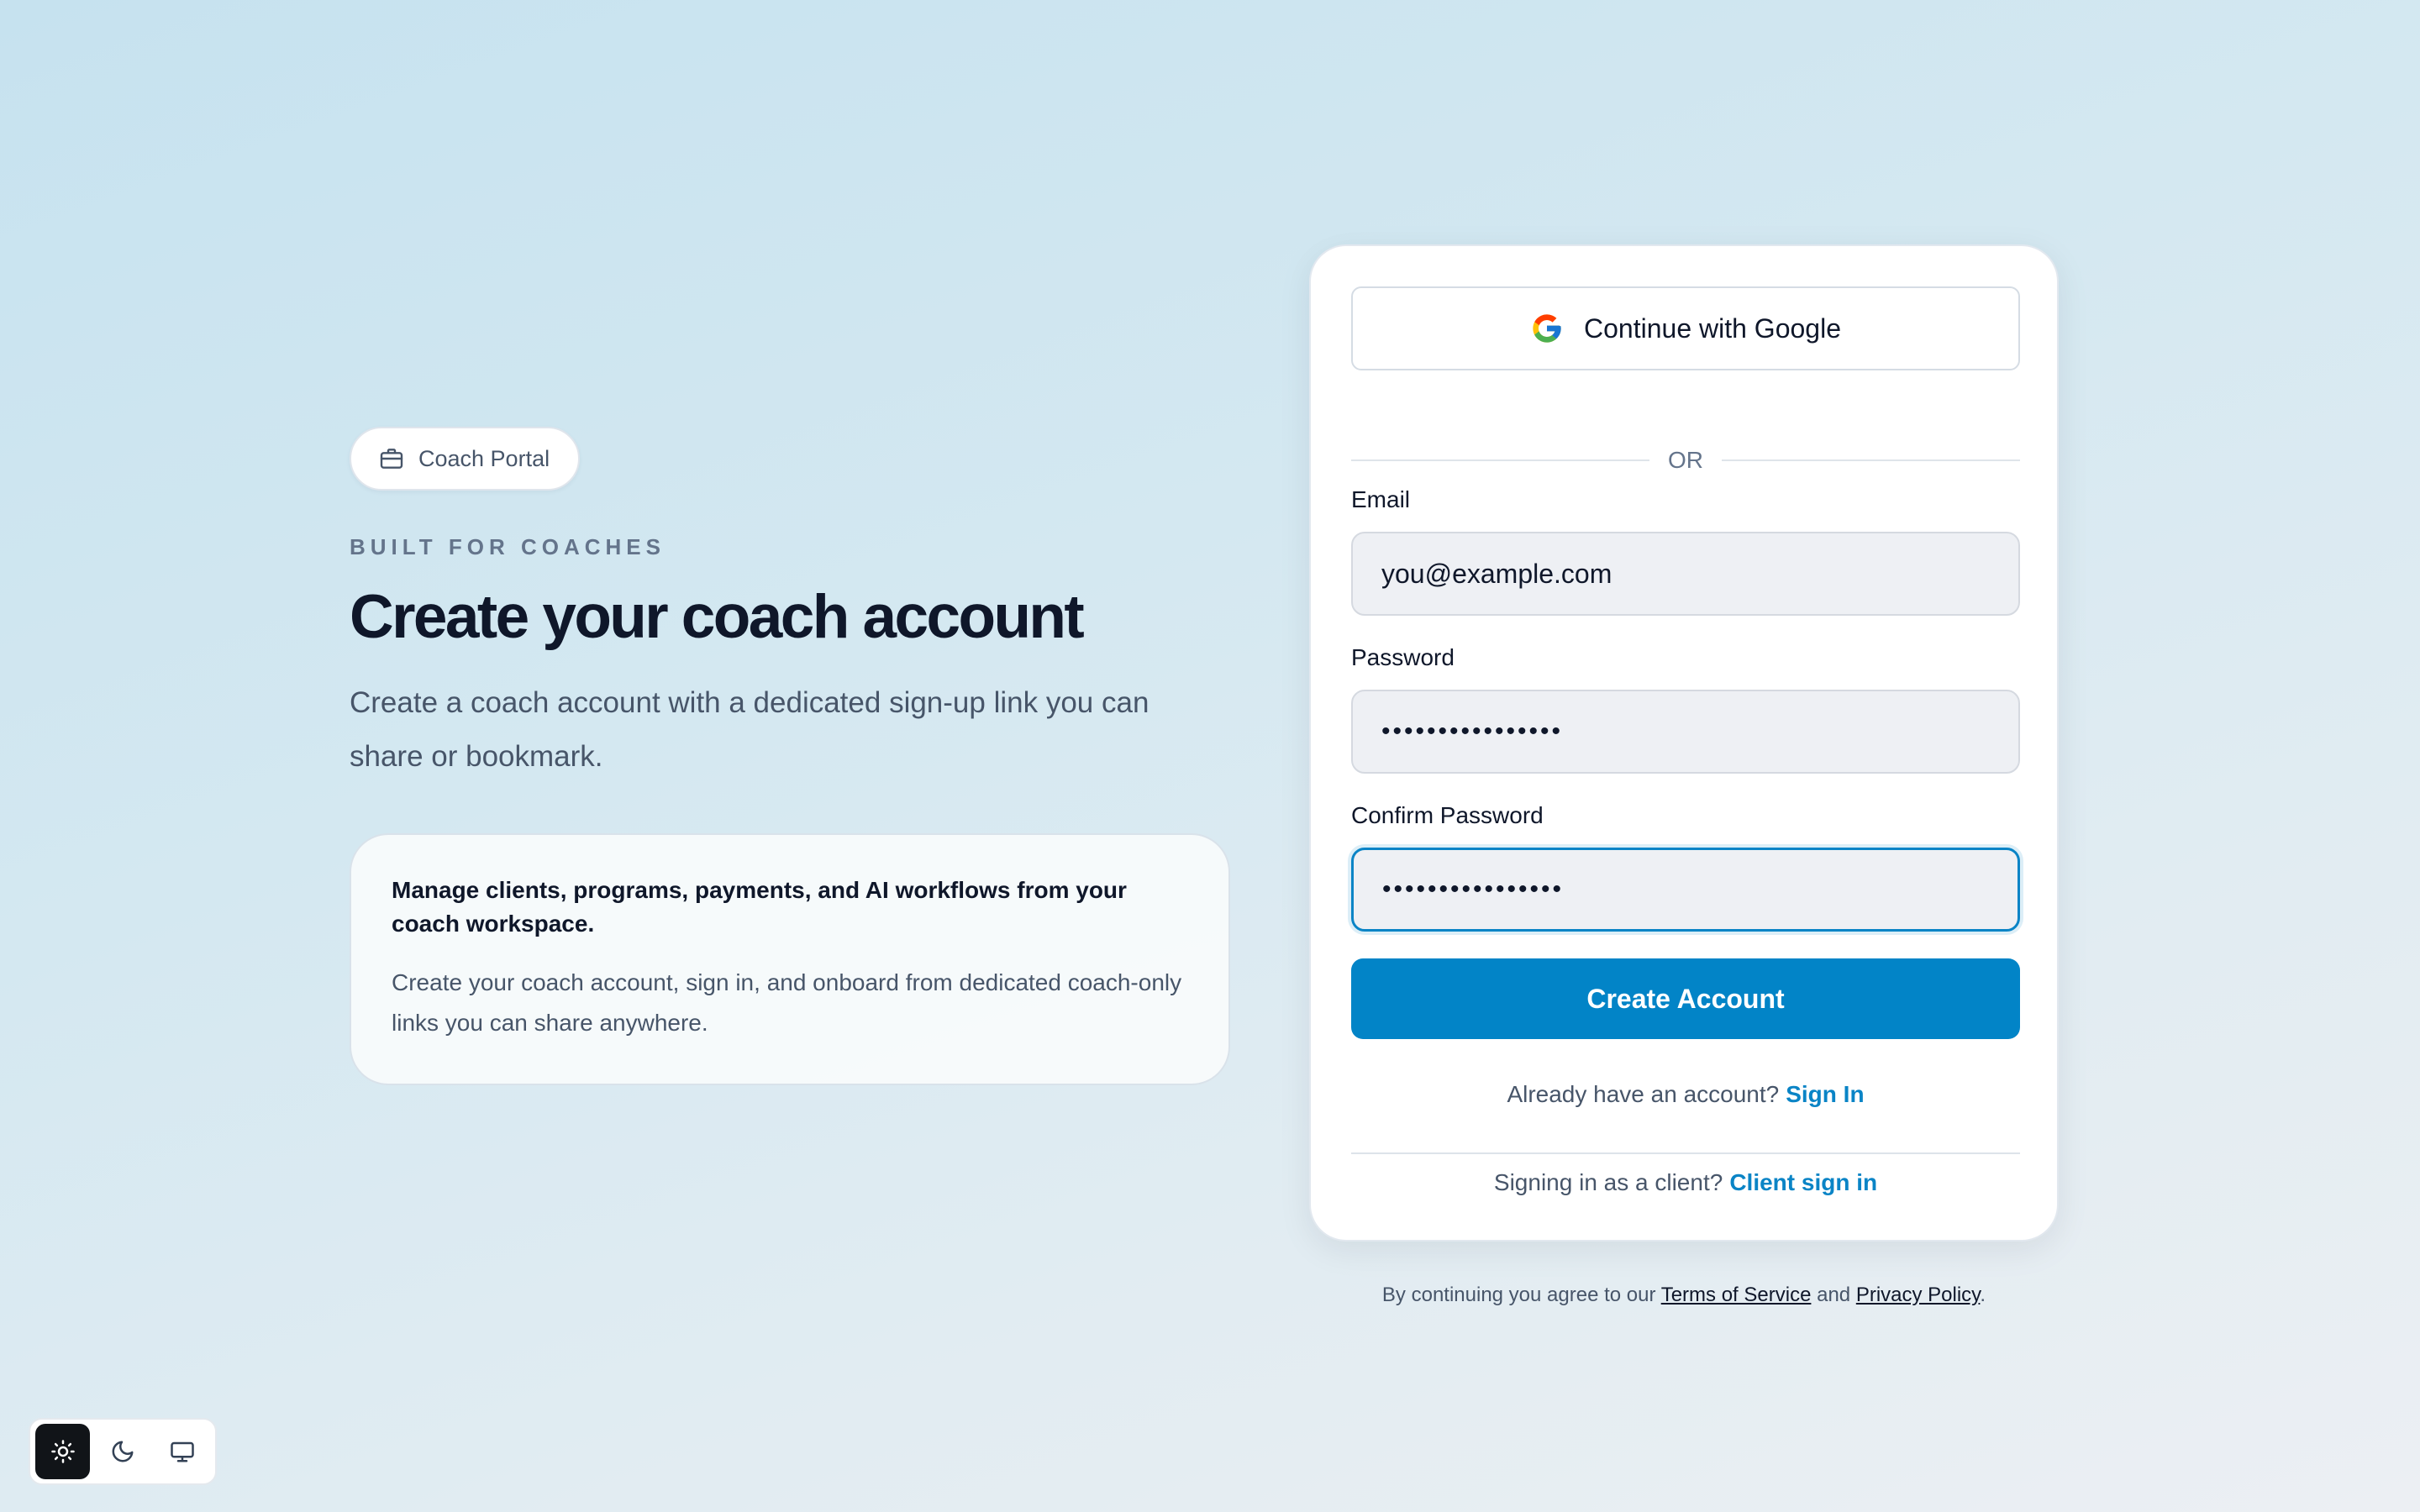 The width and height of the screenshot is (2420, 1512). Describe the element at coordinates (1381, 499) in the screenshot. I see `email-label: Email` at that location.